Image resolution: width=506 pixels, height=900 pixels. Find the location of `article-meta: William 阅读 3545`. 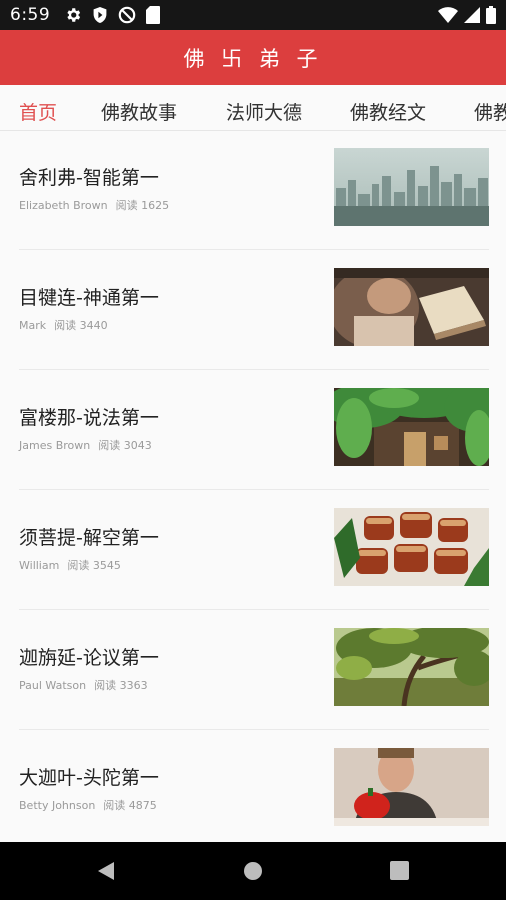

article-meta: William 阅读 3545 is located at coordinates (70, 565).